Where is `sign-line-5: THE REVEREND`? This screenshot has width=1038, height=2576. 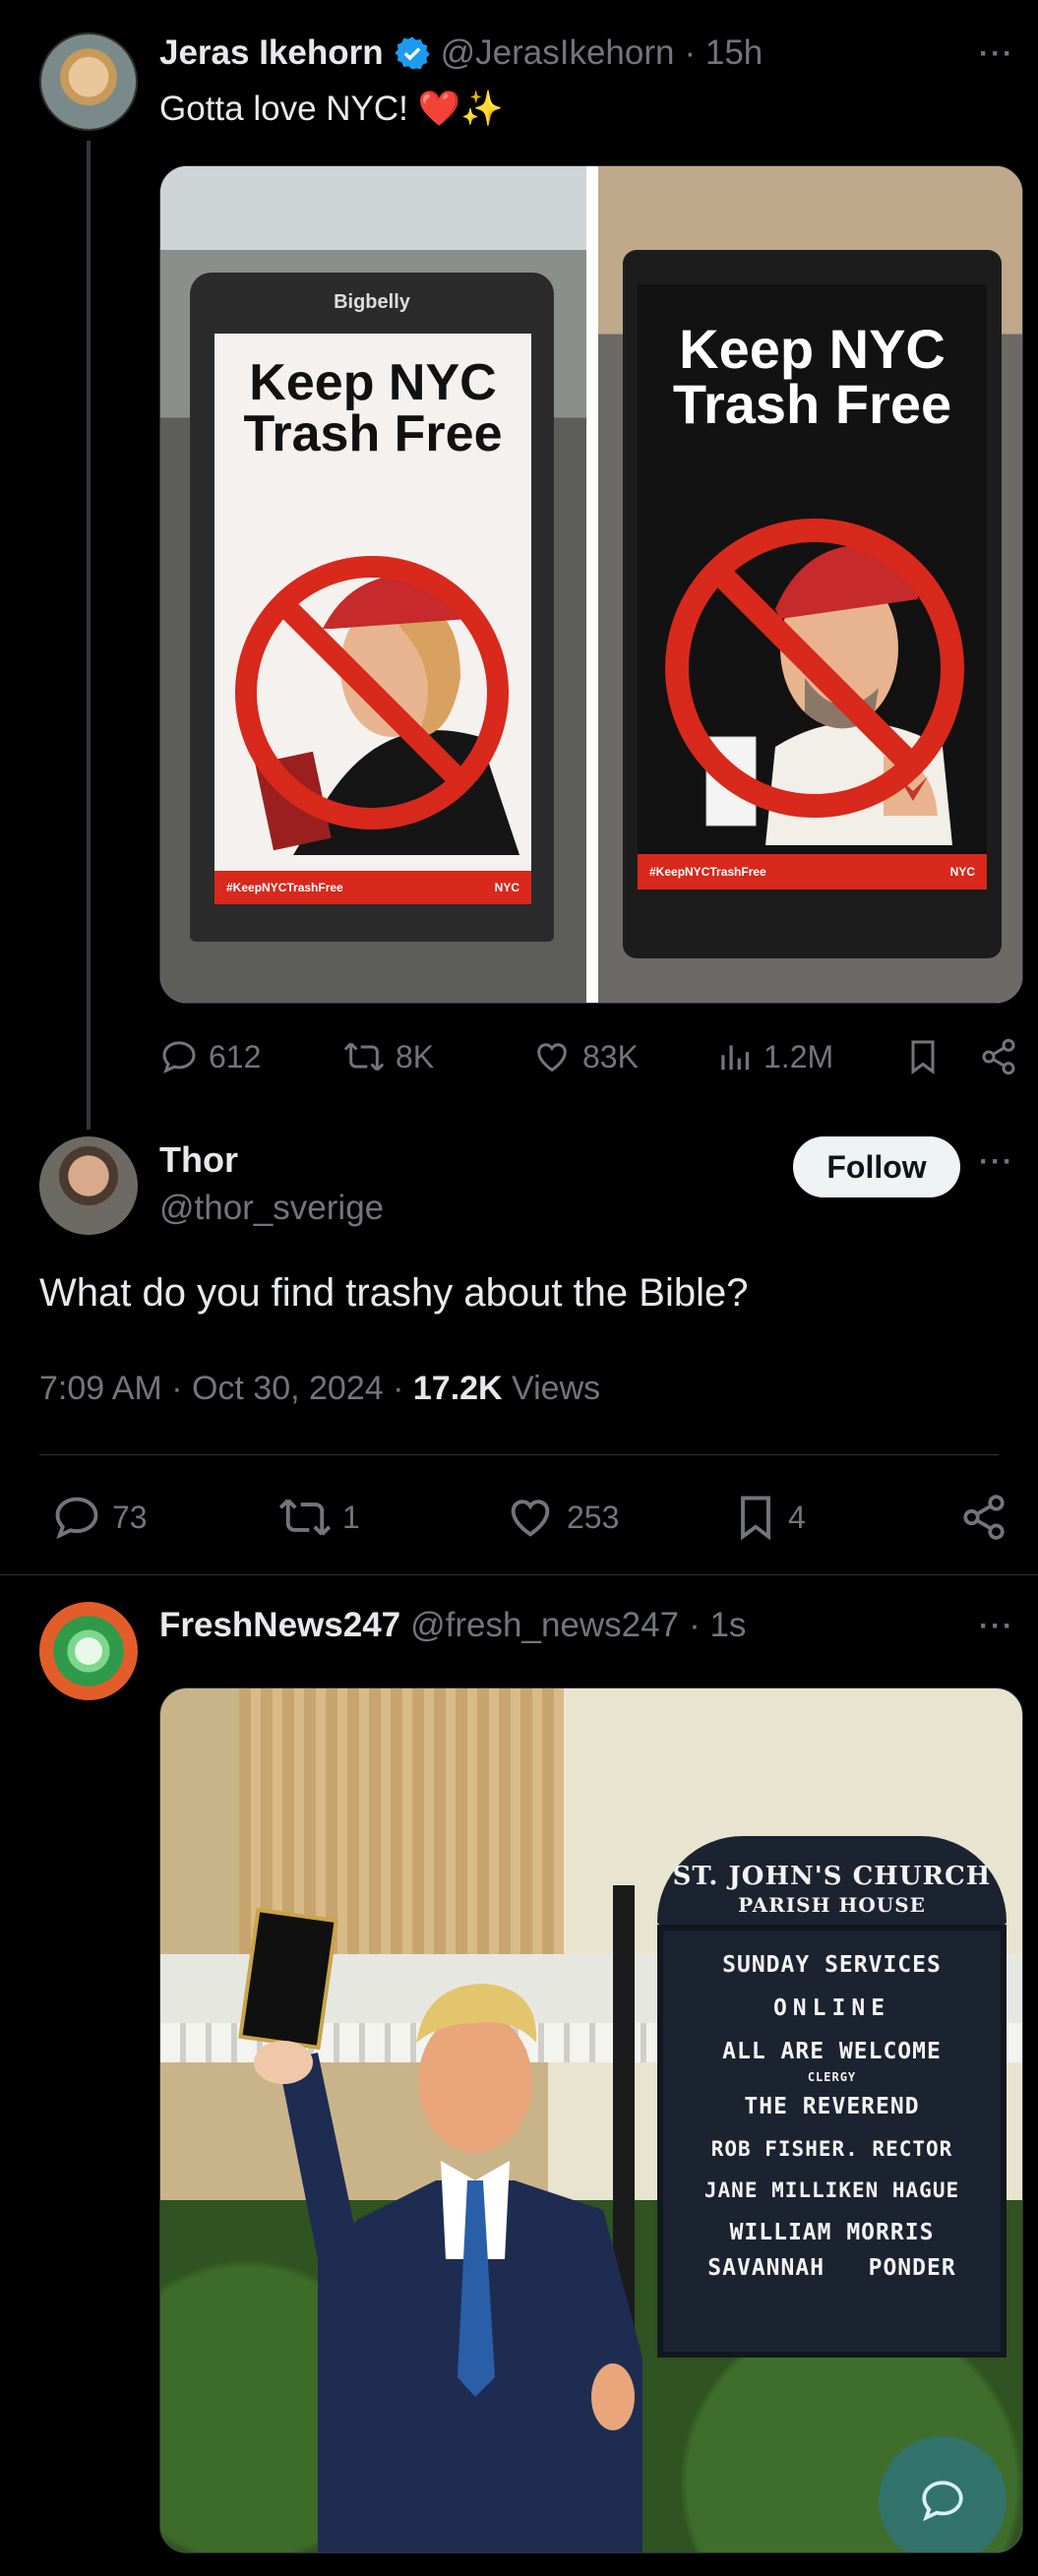
sign-line-5: THE REVEREND is located at coordinates (832, 2106).